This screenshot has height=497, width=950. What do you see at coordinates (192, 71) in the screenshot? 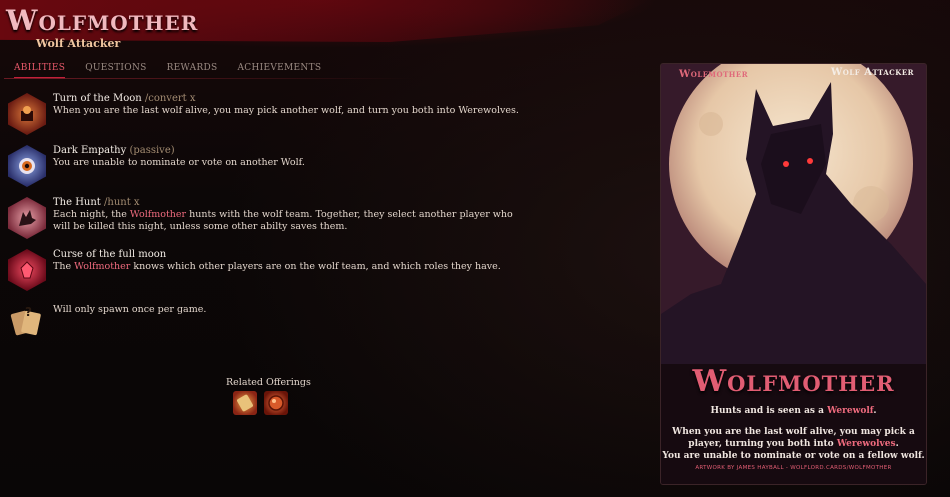
I see `tab-rewards: Rewards` at bounding box center [192, 71].